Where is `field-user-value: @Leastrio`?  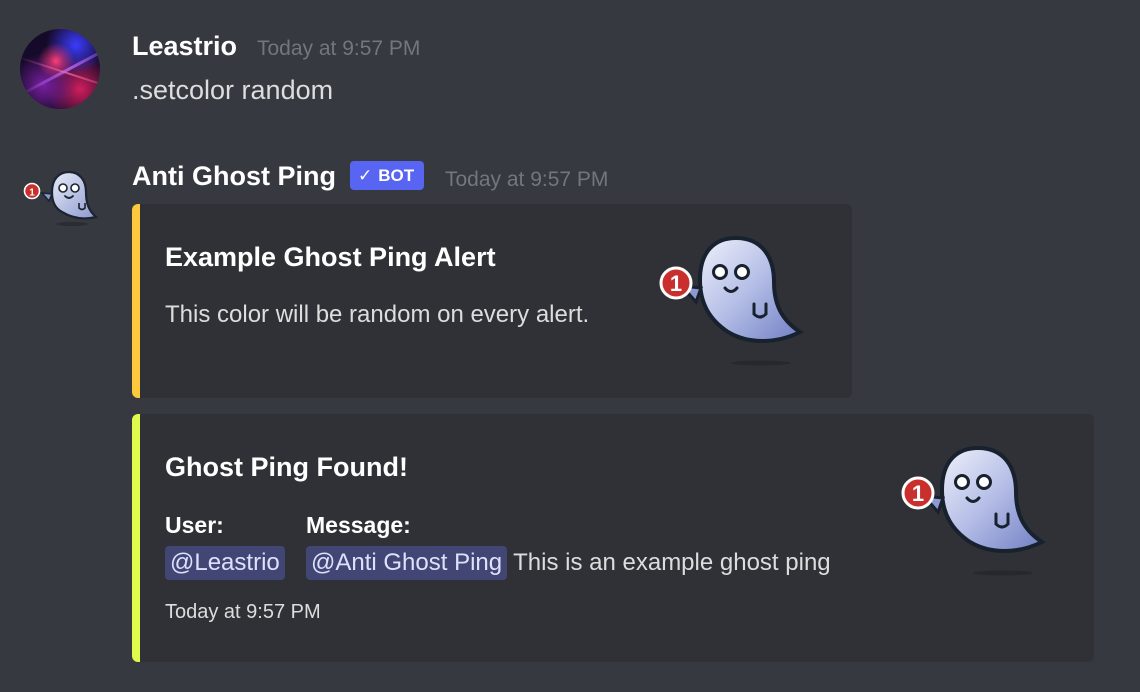 field-user-value: @Leastrio is located at coordinates (225, 563).